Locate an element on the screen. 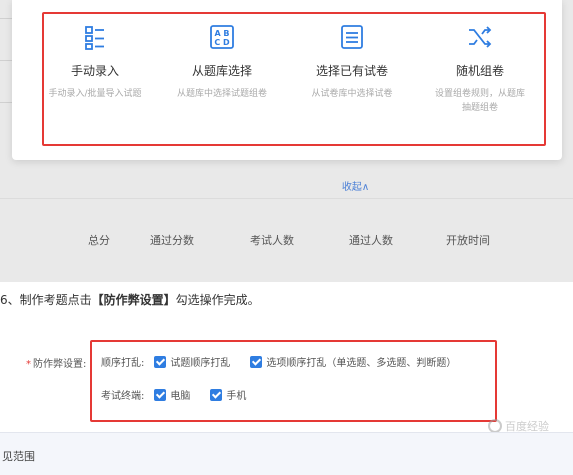 The image size is (573, 475). pc-label: 电脑 is located at coordinates (180, 396).